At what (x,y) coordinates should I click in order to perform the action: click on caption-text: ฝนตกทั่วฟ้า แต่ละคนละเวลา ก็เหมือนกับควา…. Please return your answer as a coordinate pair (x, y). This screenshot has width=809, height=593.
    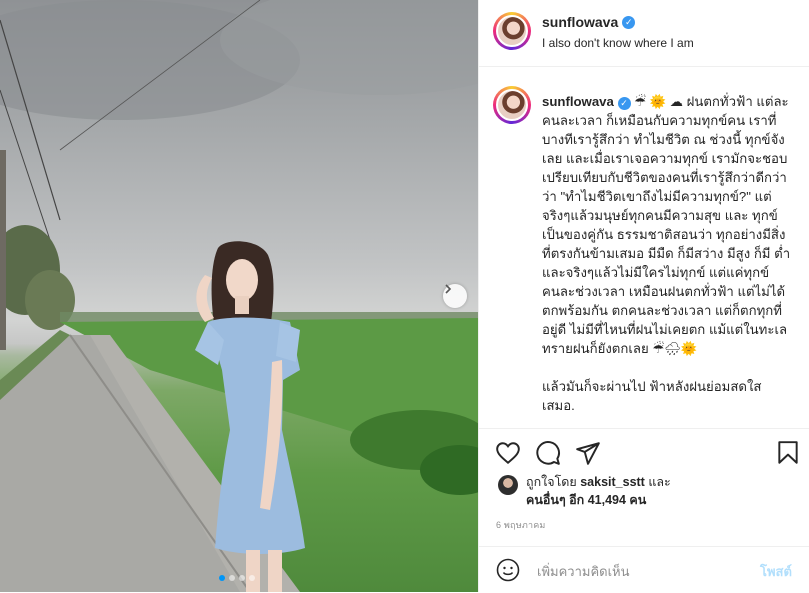
    Looking at the image, I should click on (666, 225).